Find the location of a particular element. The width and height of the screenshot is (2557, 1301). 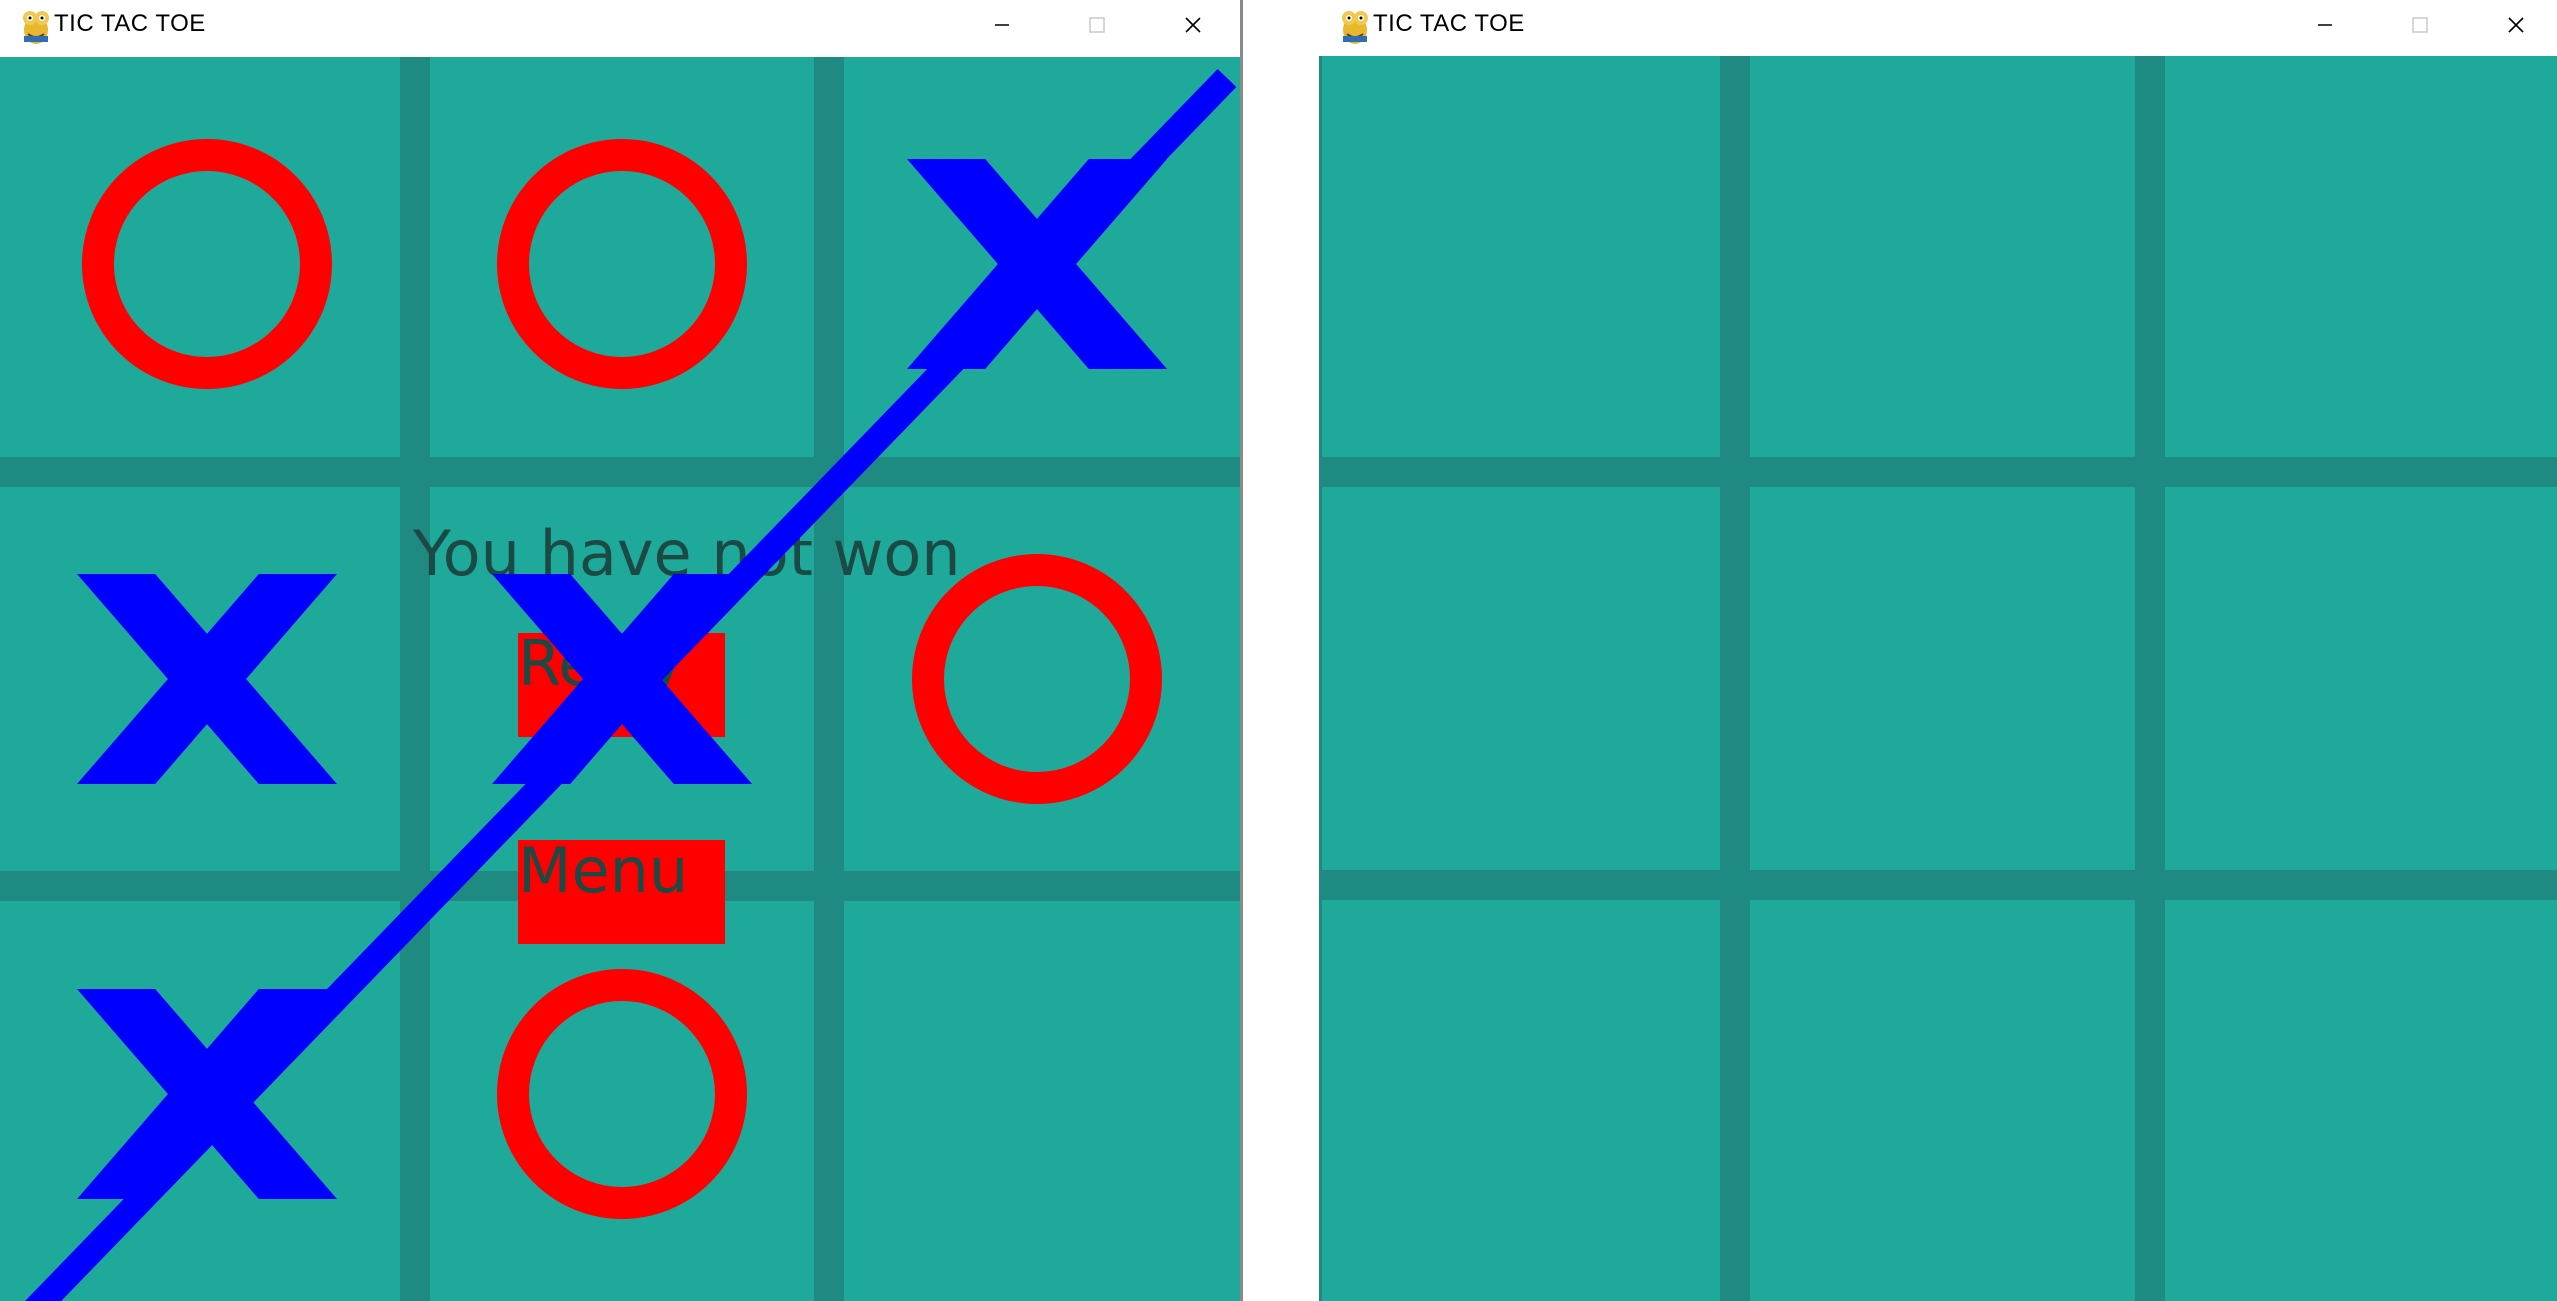

retry-button: Retry is located at coordinates (621, 685).